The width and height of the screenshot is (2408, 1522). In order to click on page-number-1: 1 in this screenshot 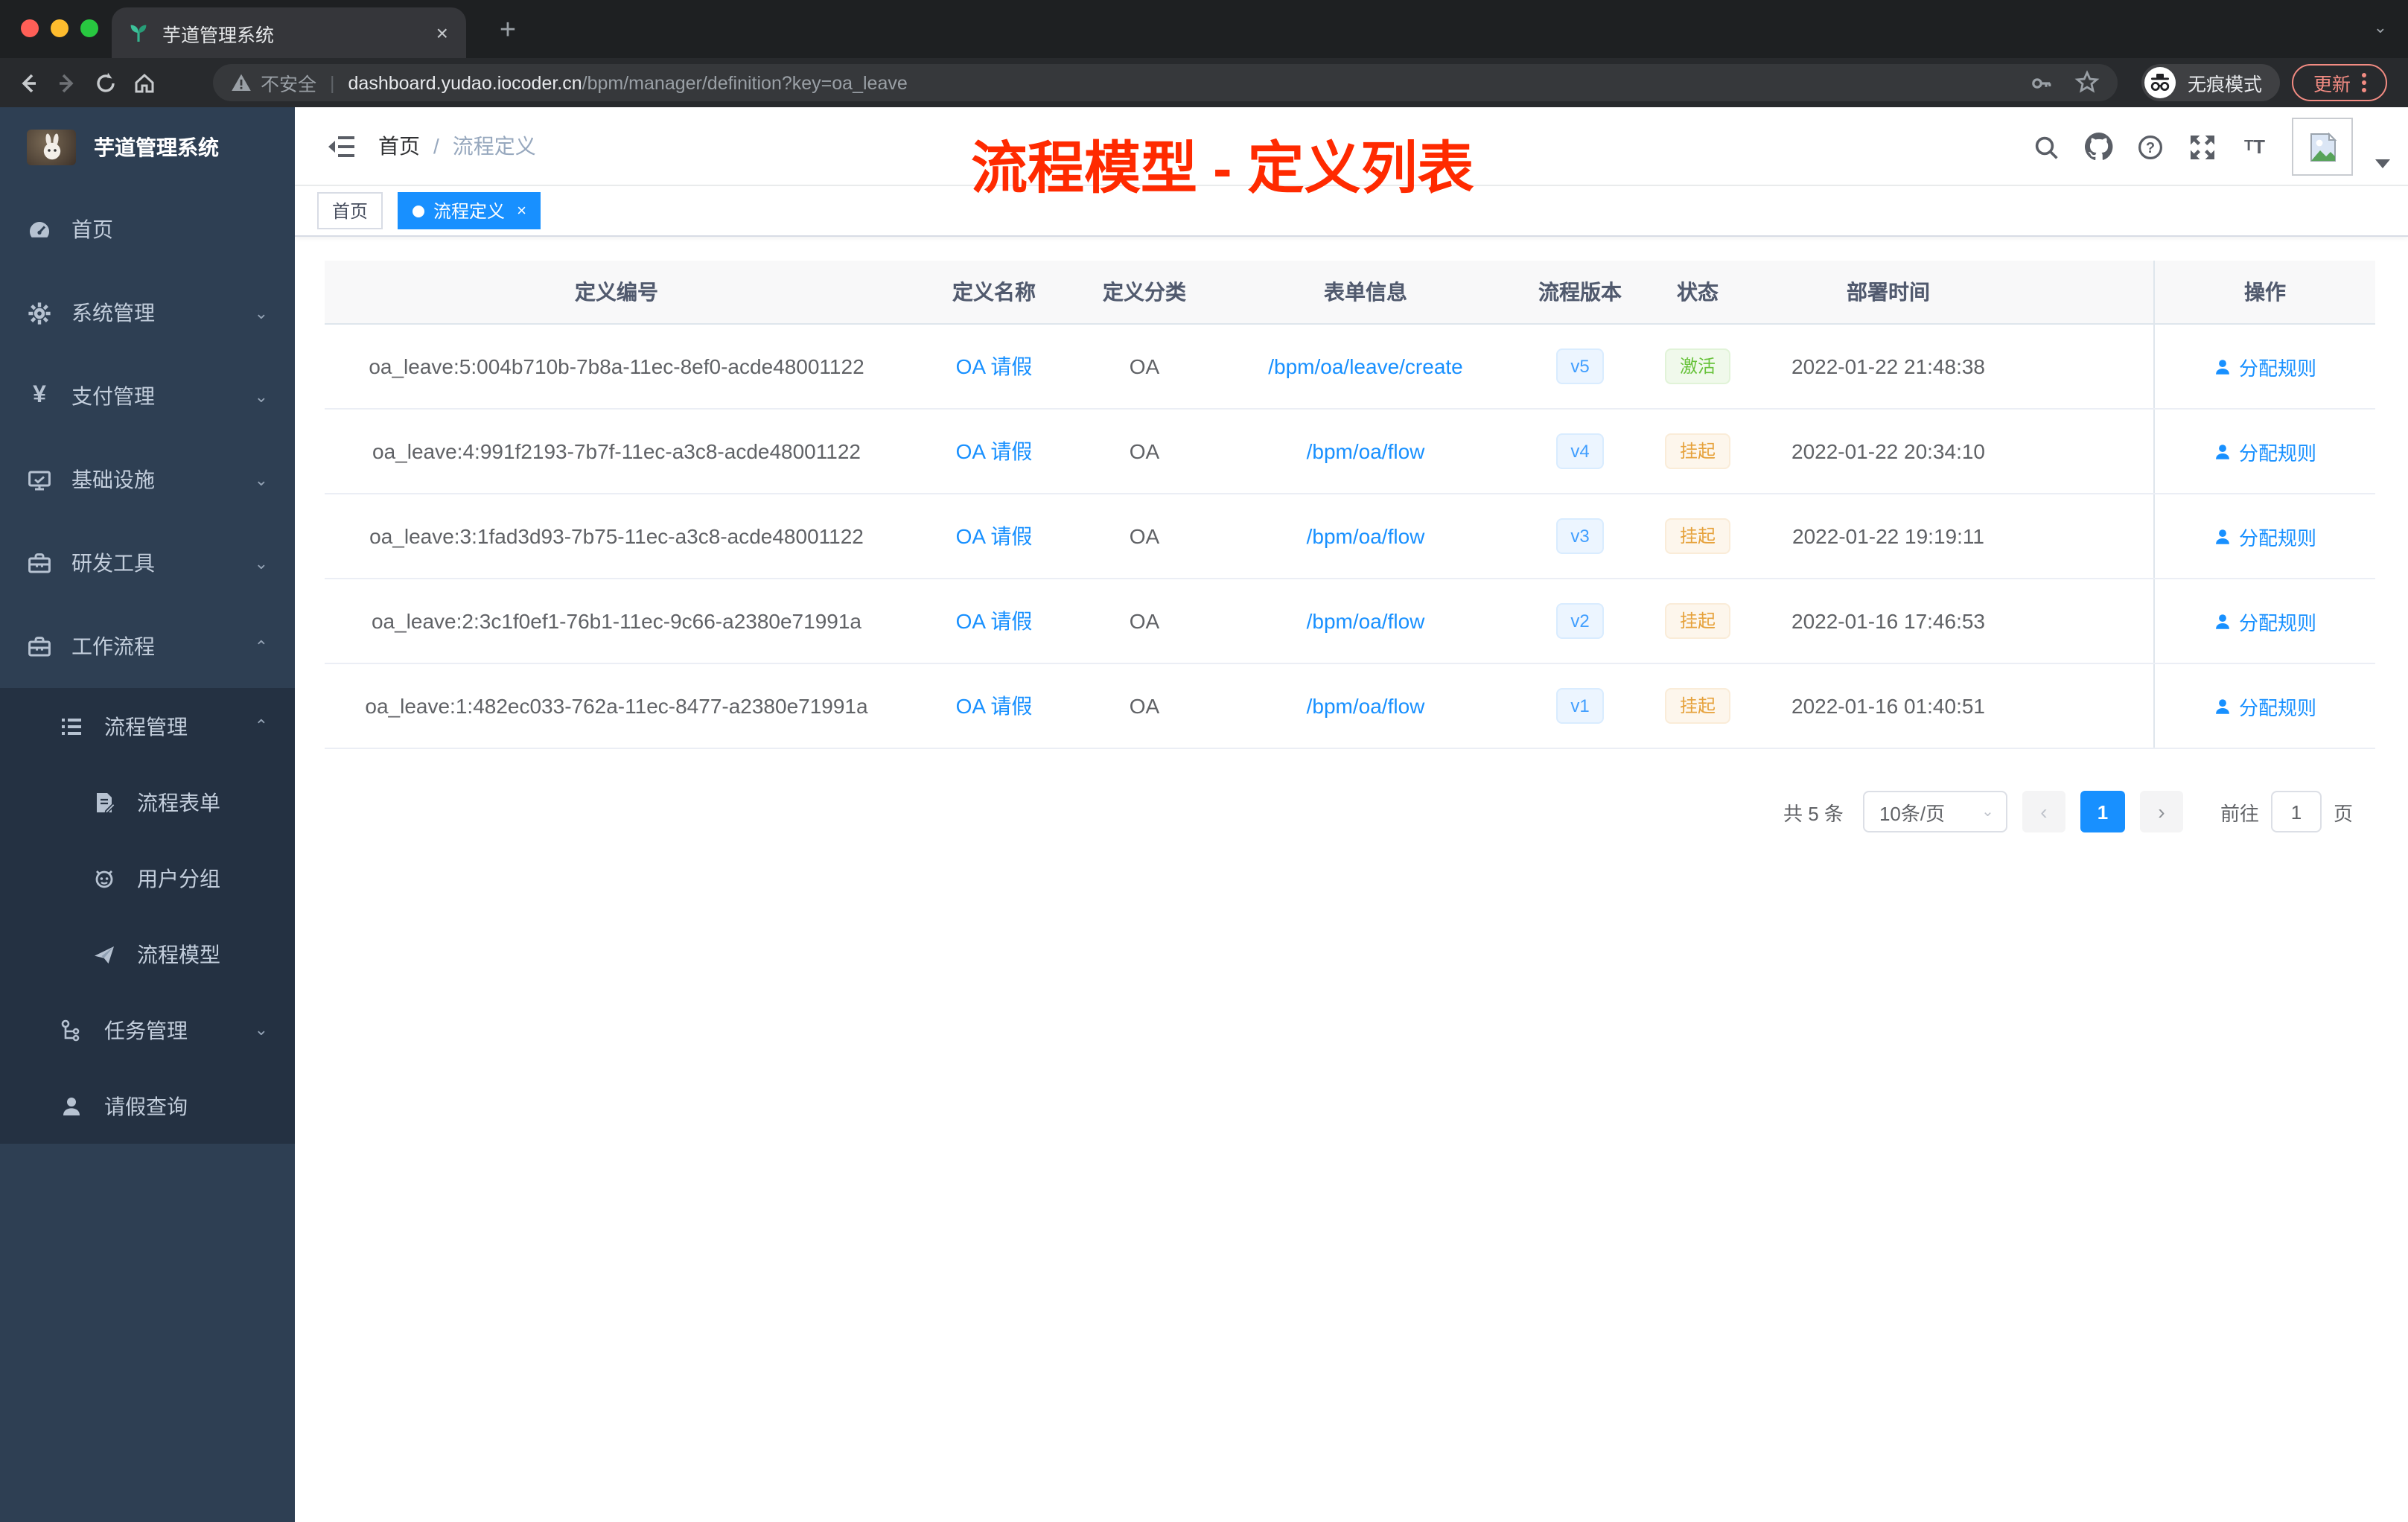, I will do `click(2102, 811)`.